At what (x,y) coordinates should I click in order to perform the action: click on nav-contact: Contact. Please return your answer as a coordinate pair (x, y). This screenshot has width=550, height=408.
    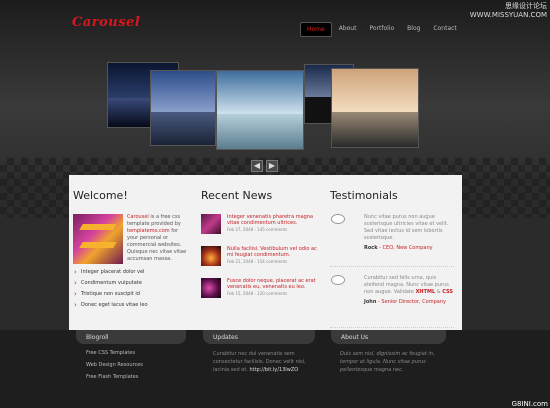
    Looking at the image, I should click on (444, 29).